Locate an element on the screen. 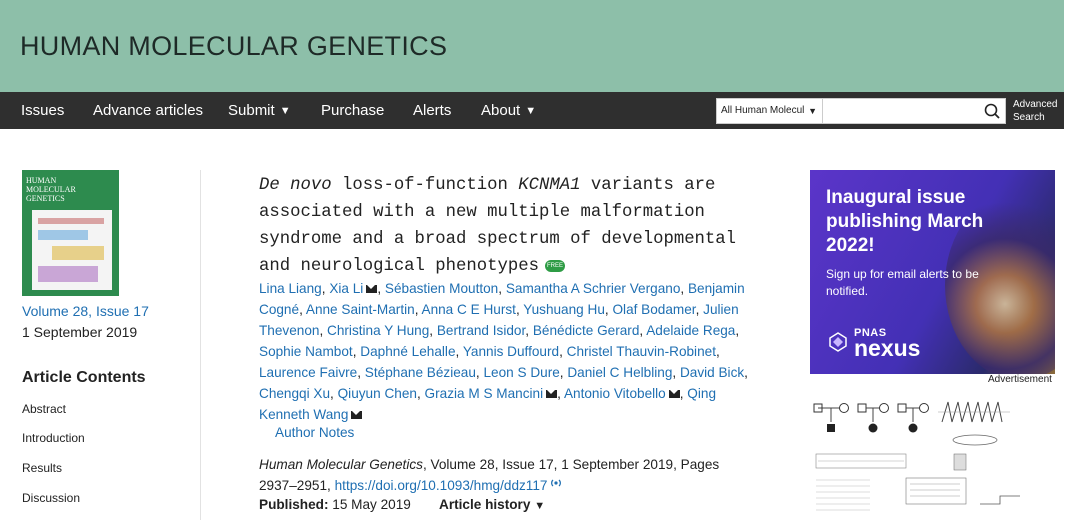  advertisement-label: Advertisement is located at coordinates (1020, 379).